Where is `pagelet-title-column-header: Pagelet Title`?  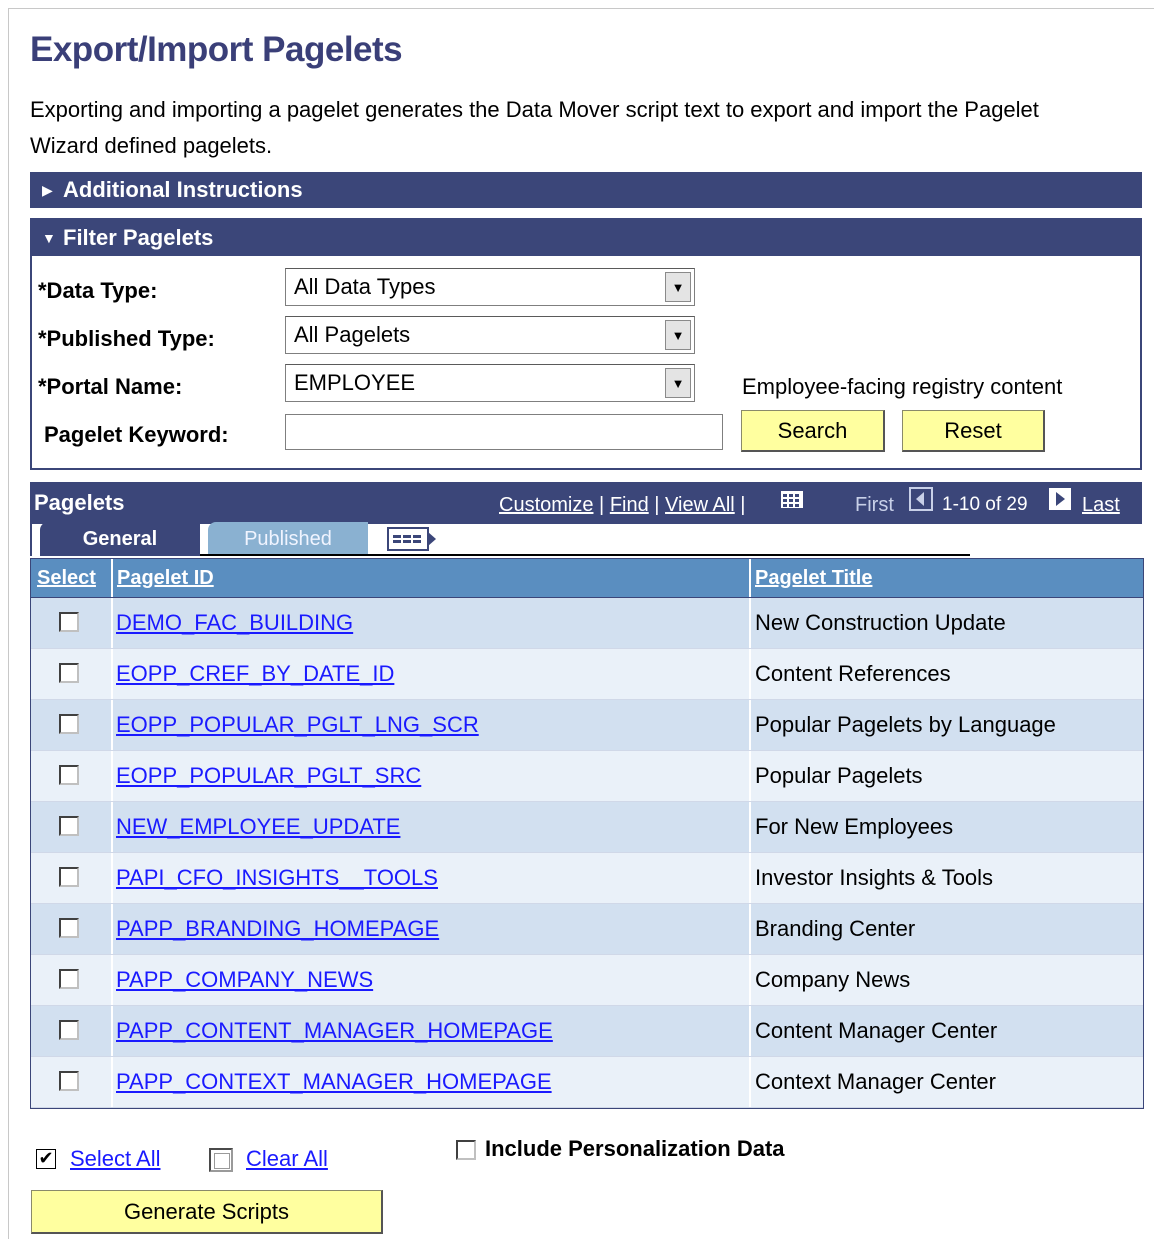 pagelet-title-column-header: Pagelet Title is located at coordinates (813, 578).